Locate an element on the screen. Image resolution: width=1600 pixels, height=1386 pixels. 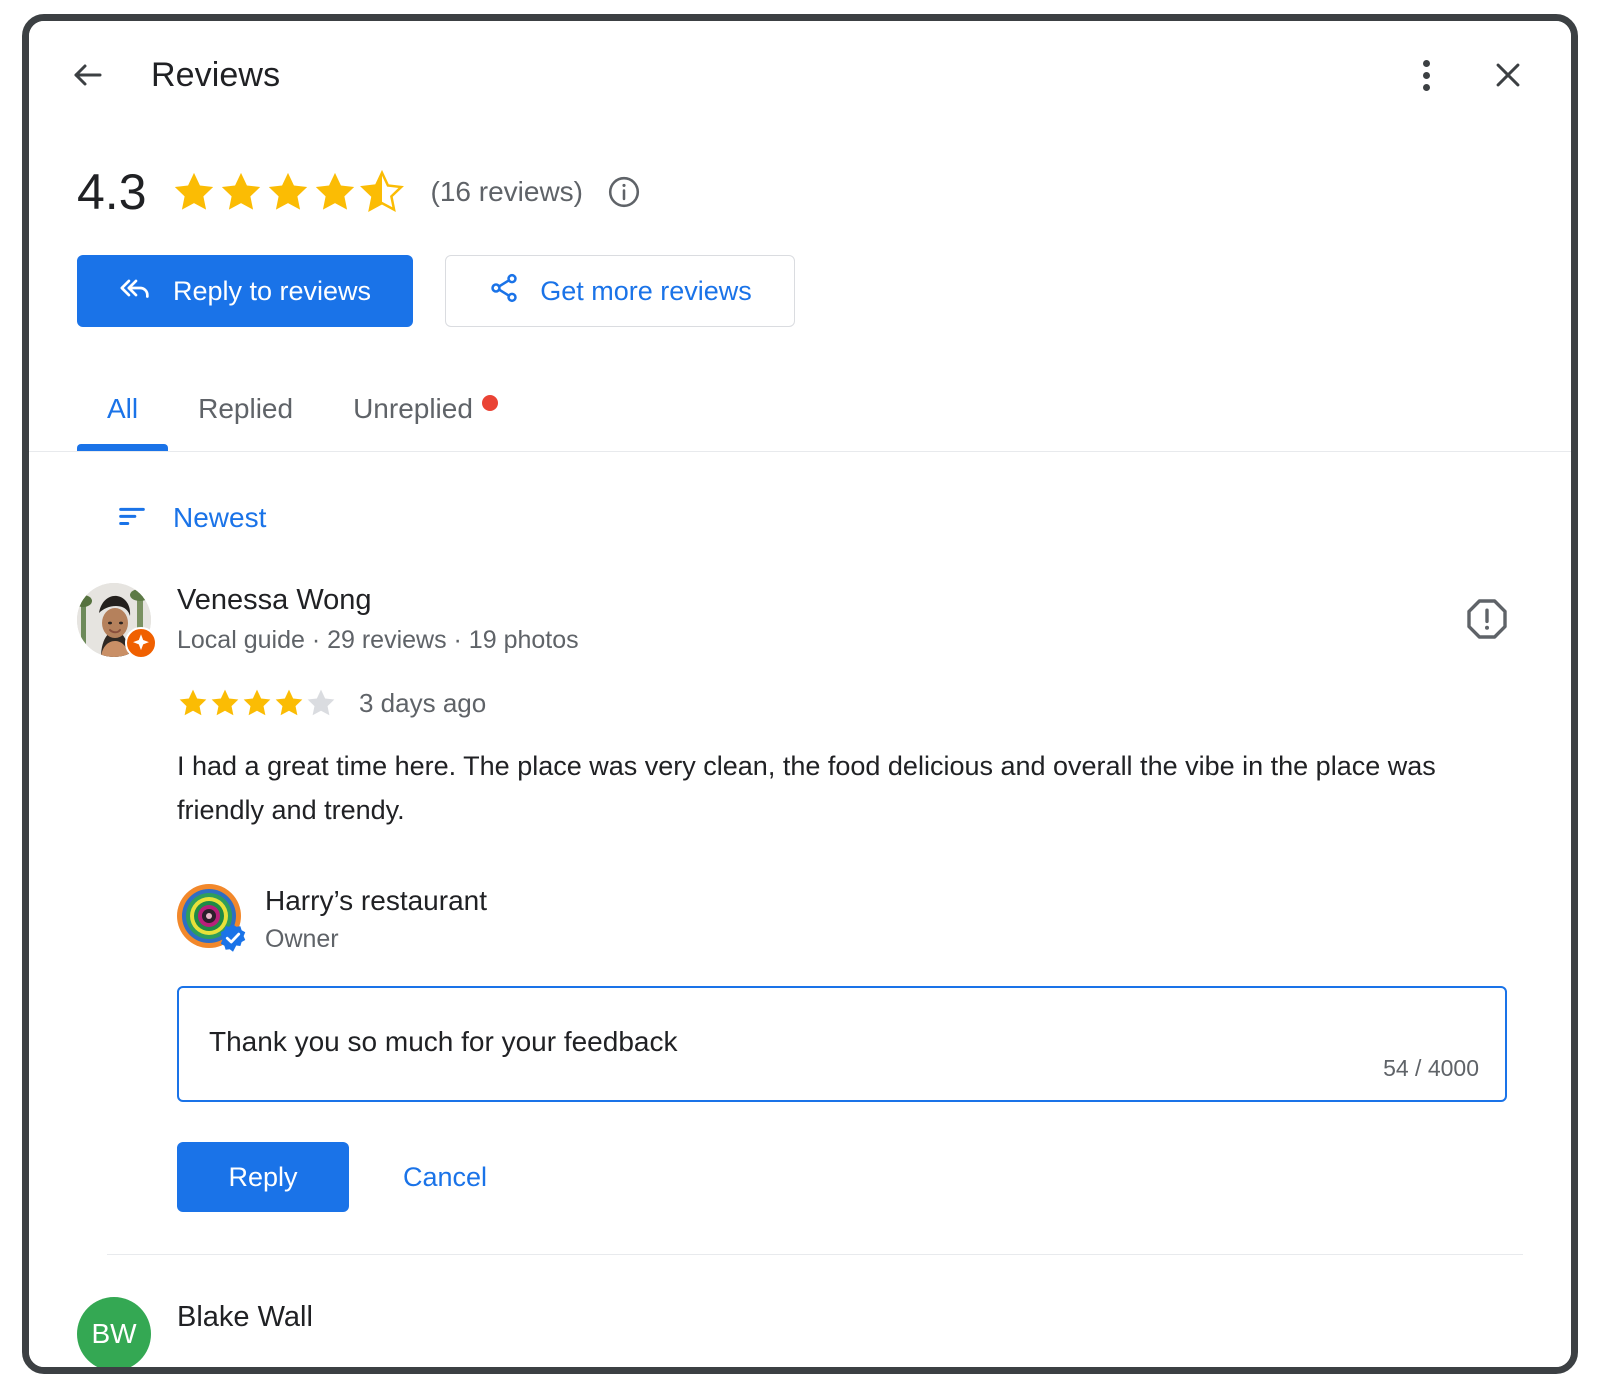
reply-to-reviews-button: Reply to reviews is located at coordinates (245, 291).